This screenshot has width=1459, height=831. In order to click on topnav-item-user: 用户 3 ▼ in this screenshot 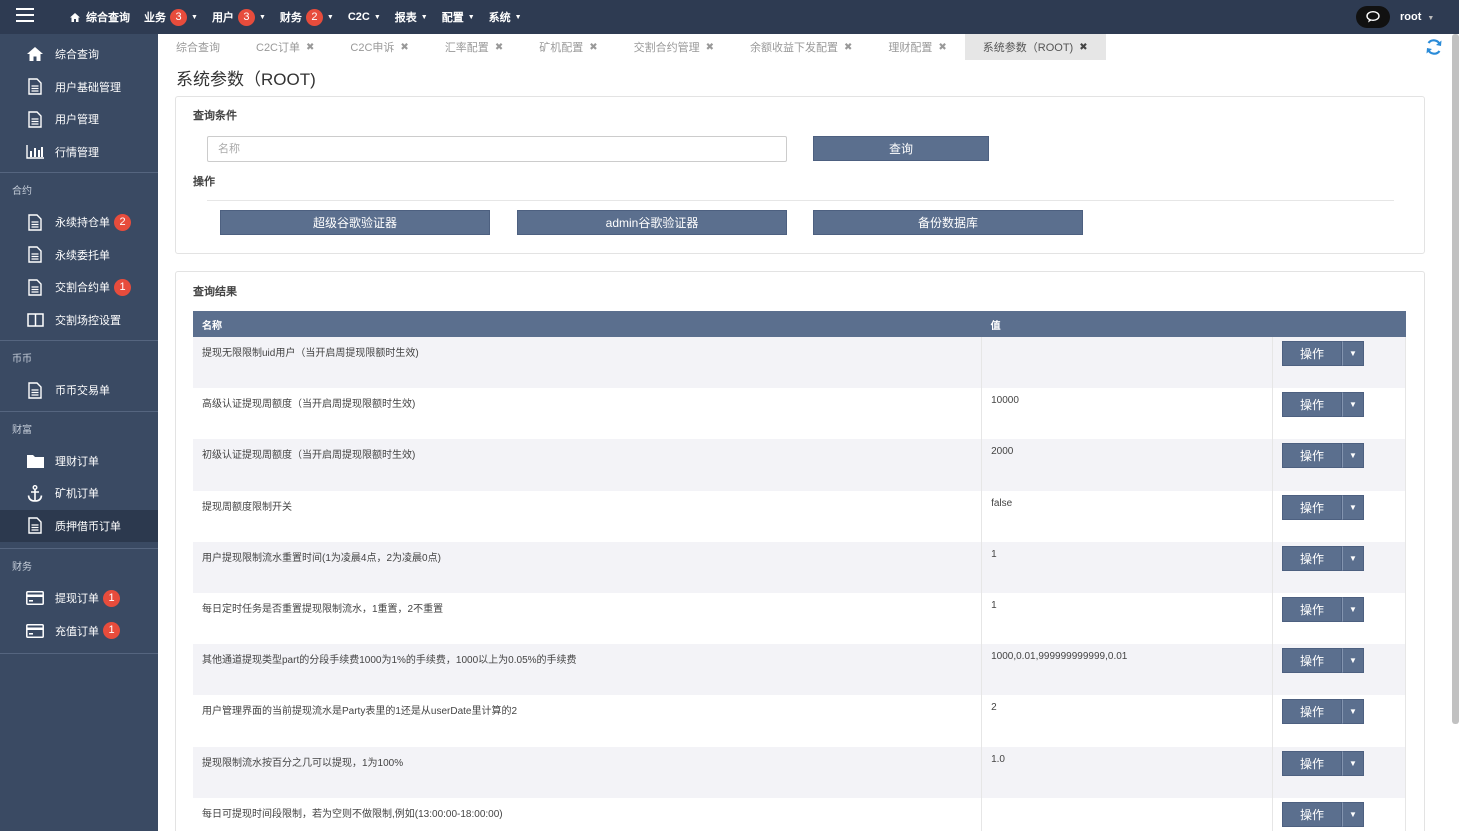, I will do `click(239, 17)`.